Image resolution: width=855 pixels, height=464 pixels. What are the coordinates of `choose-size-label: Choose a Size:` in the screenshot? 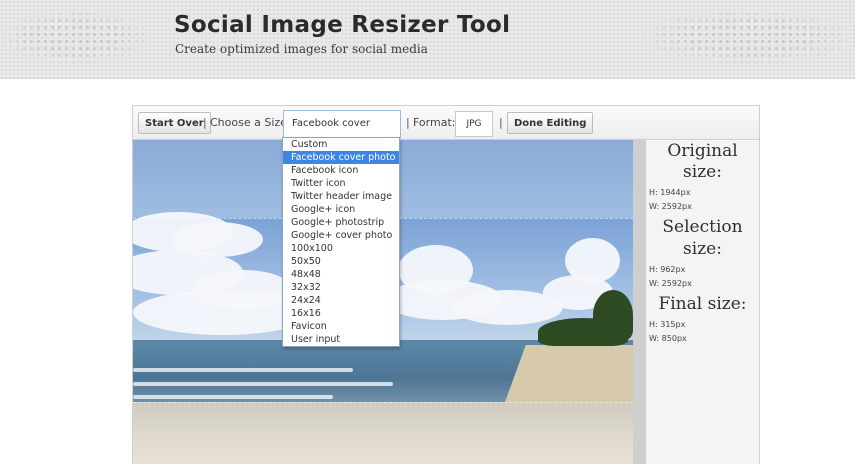 It's located at (250, 122).